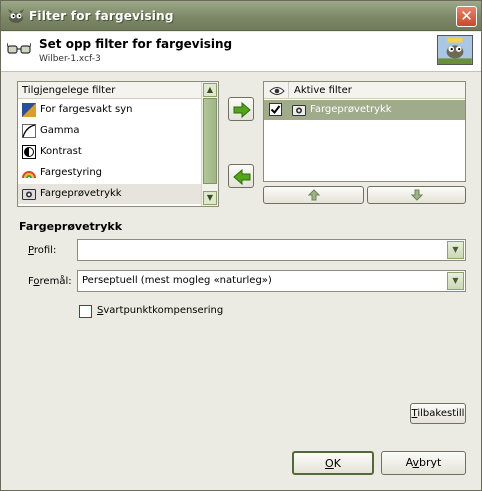 This screenshot has height=491, width=482. I want to click on active-filter-checkbox, so click(275, 109).